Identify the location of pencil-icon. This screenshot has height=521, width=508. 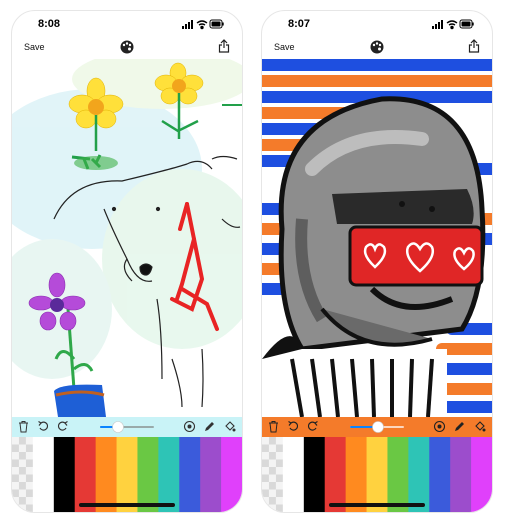
(459, 426).